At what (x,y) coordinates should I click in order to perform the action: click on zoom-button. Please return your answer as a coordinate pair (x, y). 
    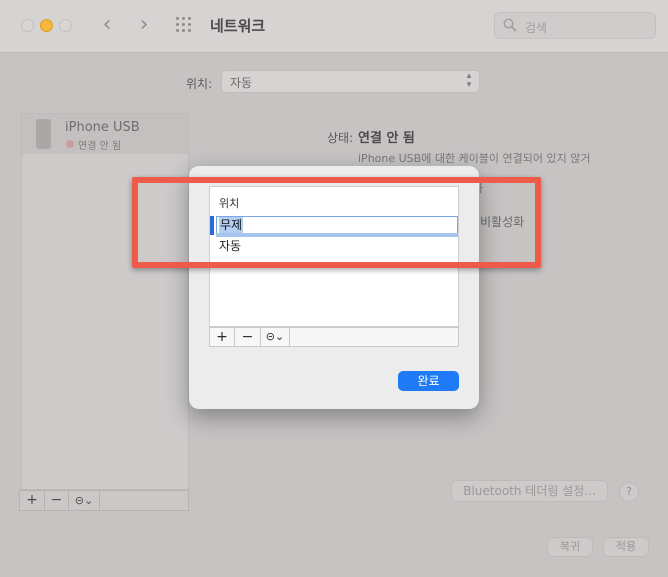
    Looking at the image, I should click on (65, 25).